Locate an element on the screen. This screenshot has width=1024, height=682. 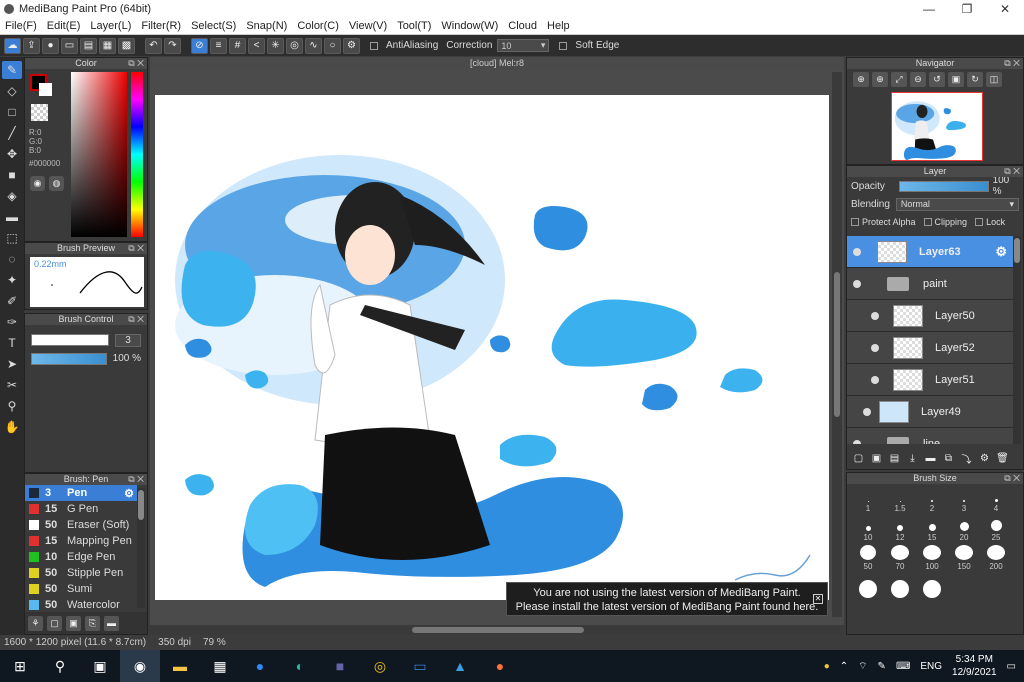
merge-down-icon: ⤵ is located at coordinates (966, 458).